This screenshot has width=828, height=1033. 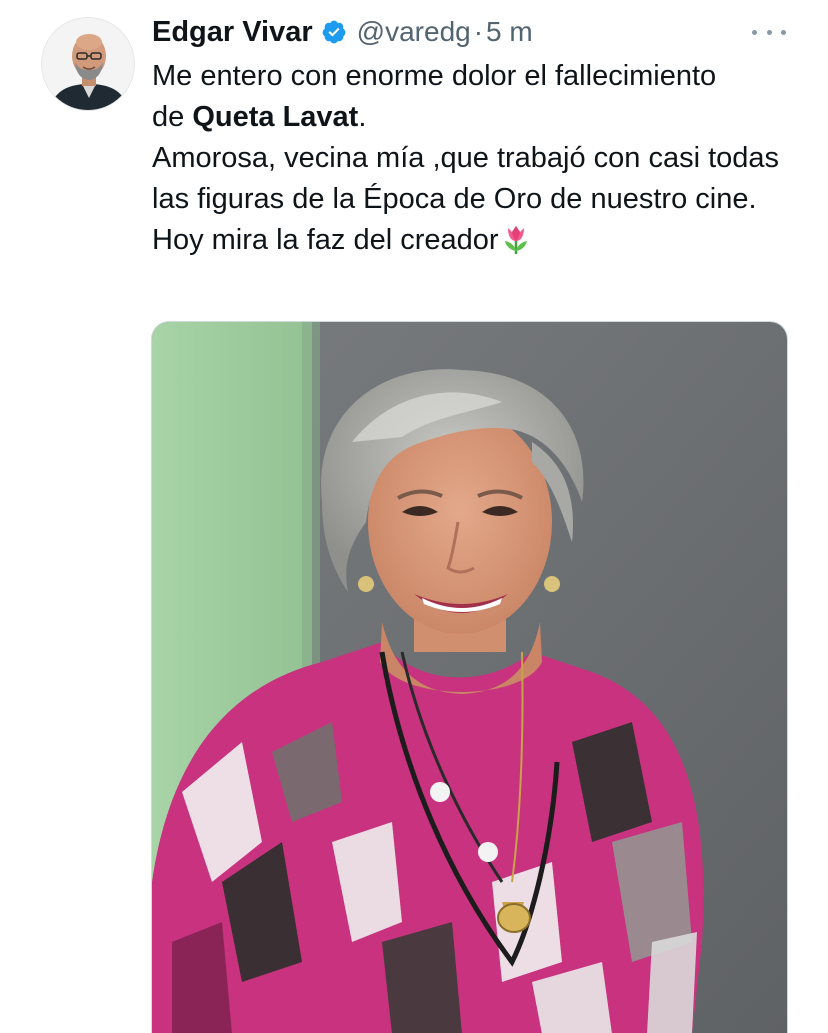 I want to click on avatar-photo-icon, so click(x=88, y=64).